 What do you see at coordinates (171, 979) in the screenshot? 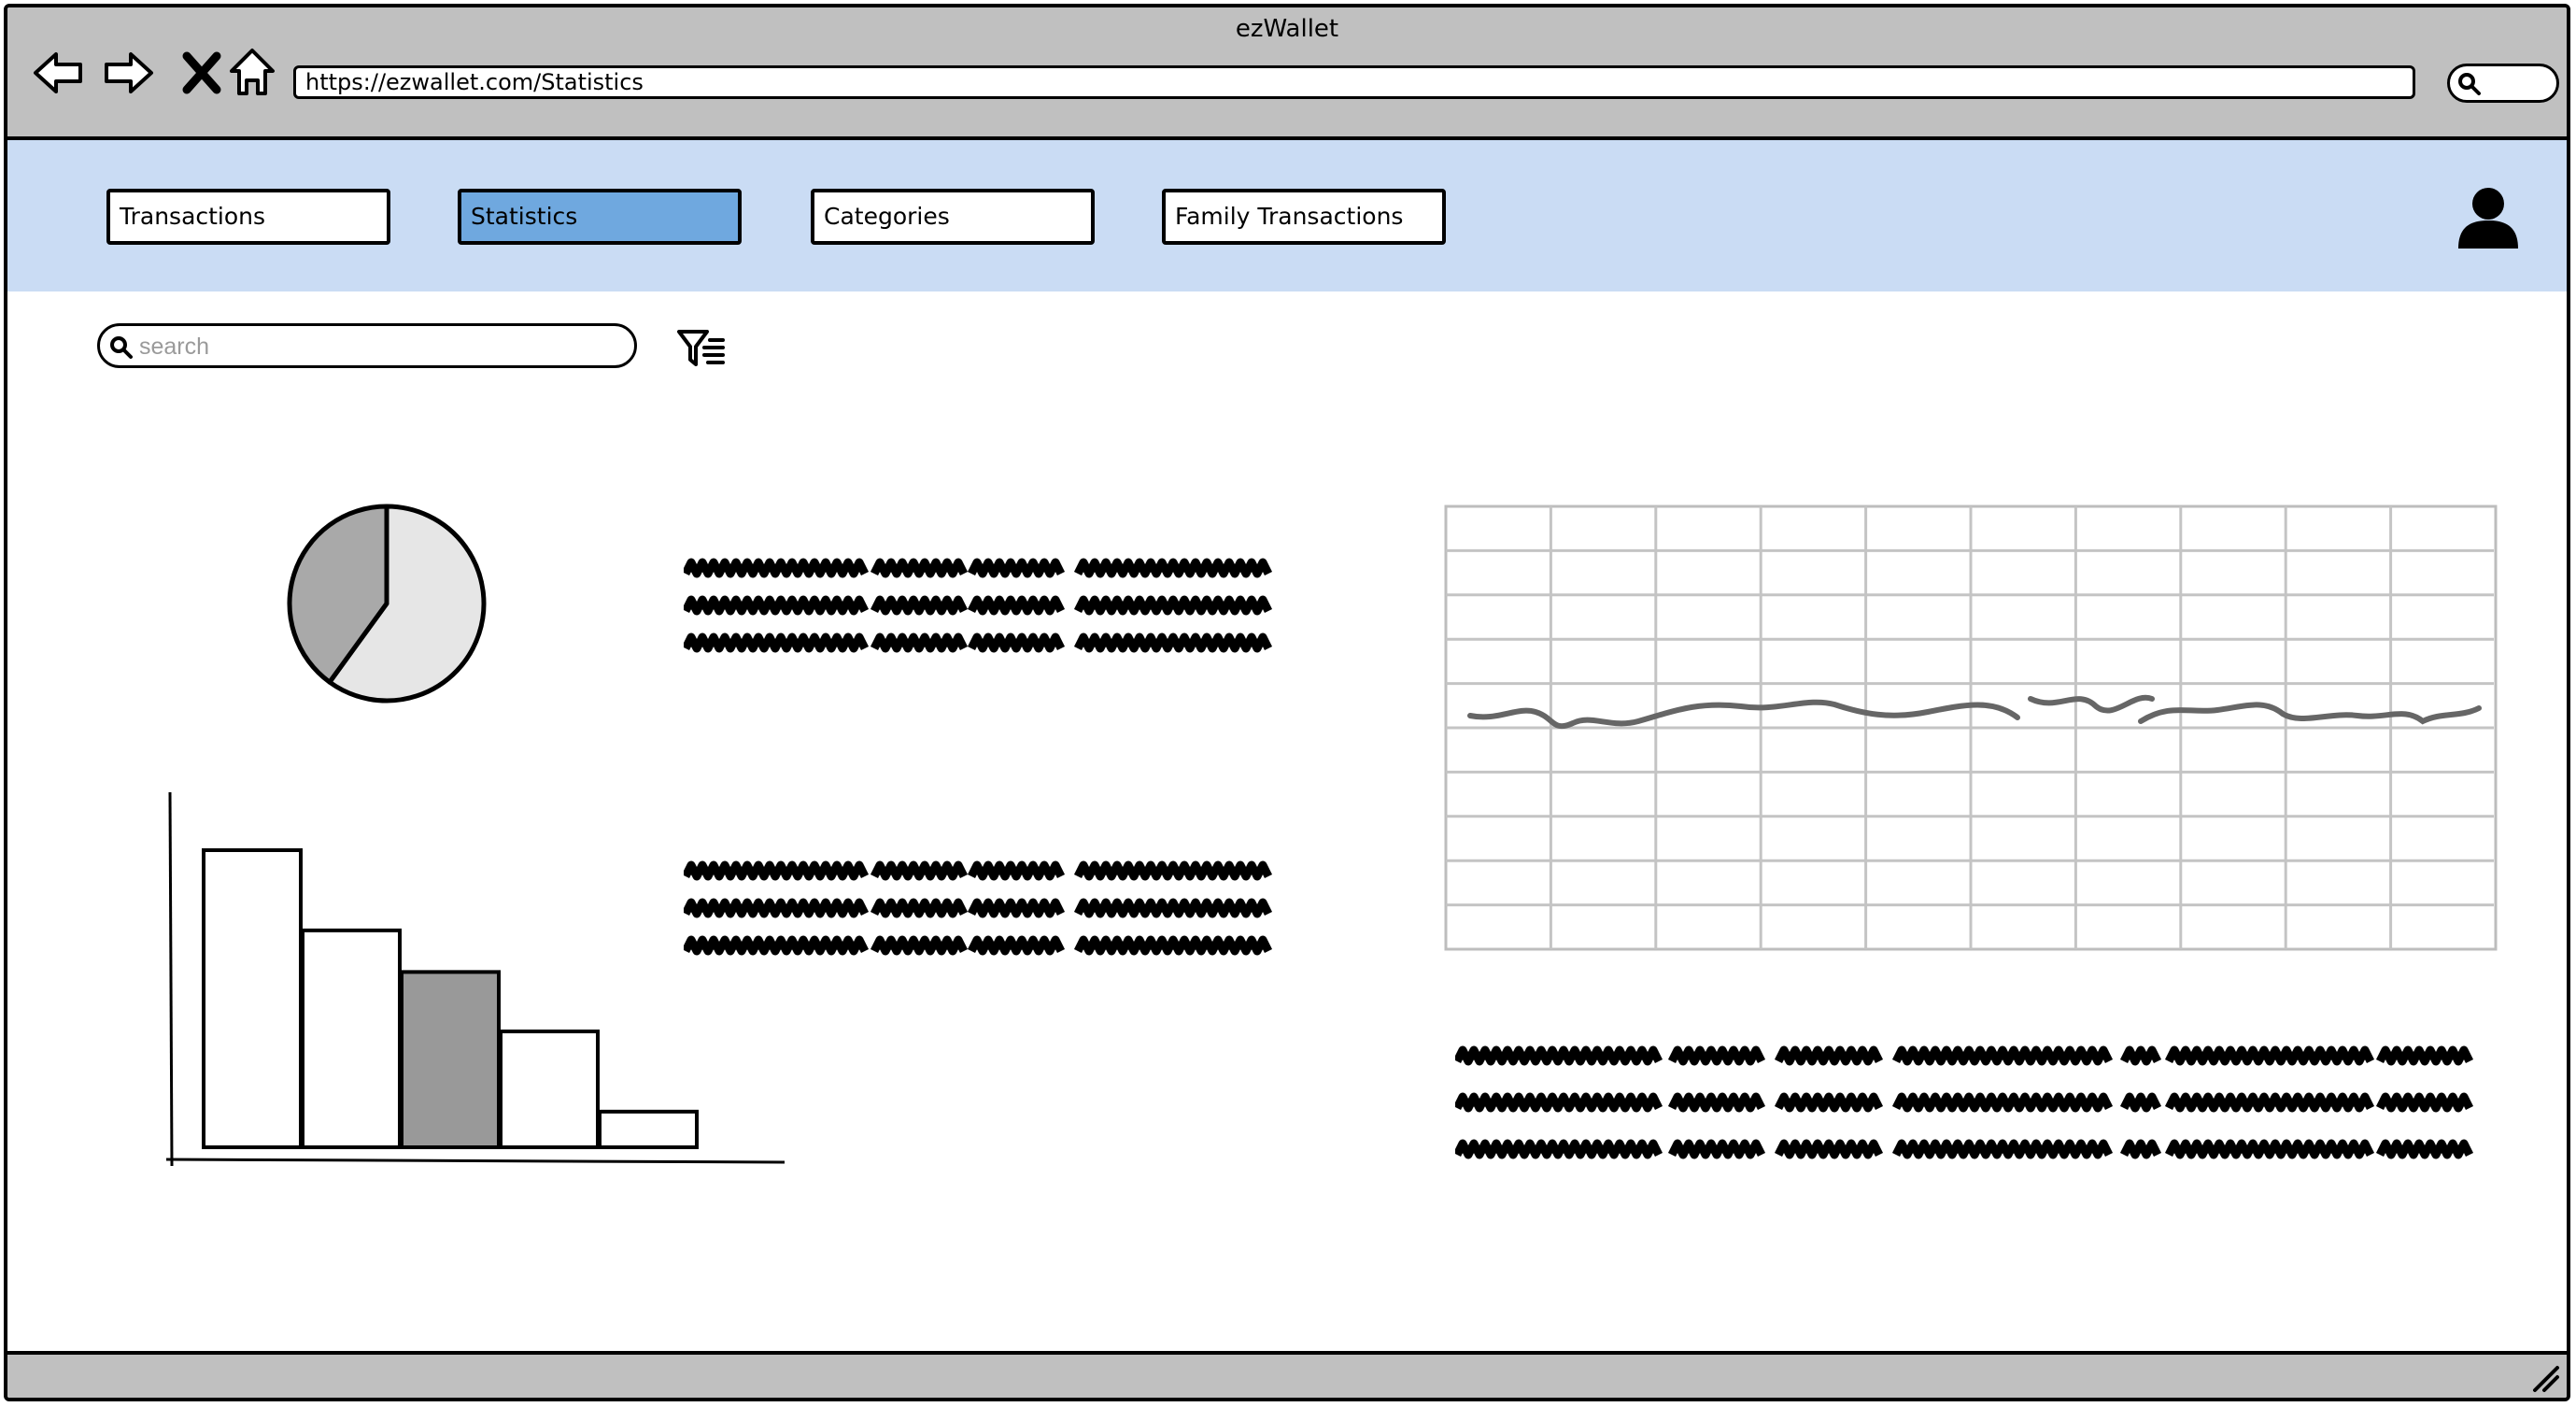
I see `y-axis` at bounding box center [171, 979].